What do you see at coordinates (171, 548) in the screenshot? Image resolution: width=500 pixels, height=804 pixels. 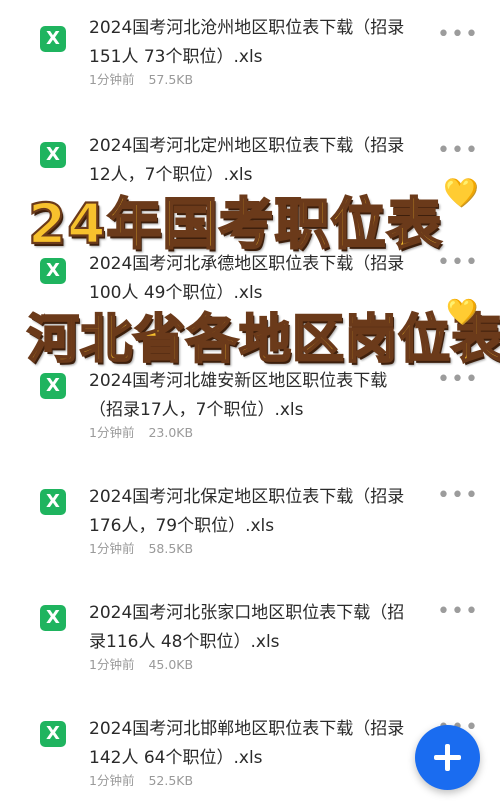 I see `file-size: 58.5KB` at bounding box center [171, 548].